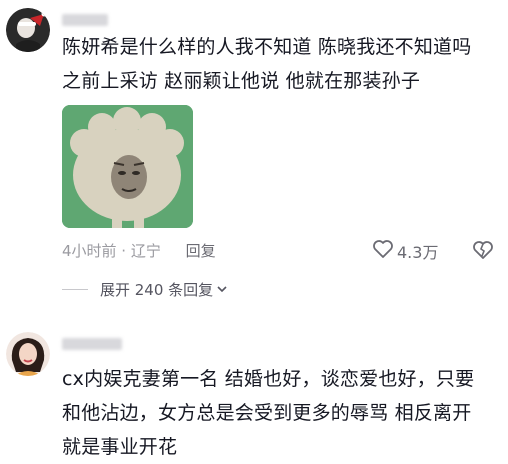 This screenshot has width=508, height=464. I want to click on expand-replies-button: 展开 240 条回复, so click(145, 289).